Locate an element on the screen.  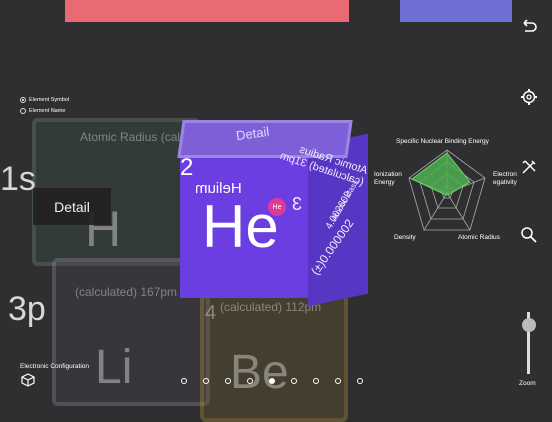
side-number: 3 is located at coordinates (297, 204).